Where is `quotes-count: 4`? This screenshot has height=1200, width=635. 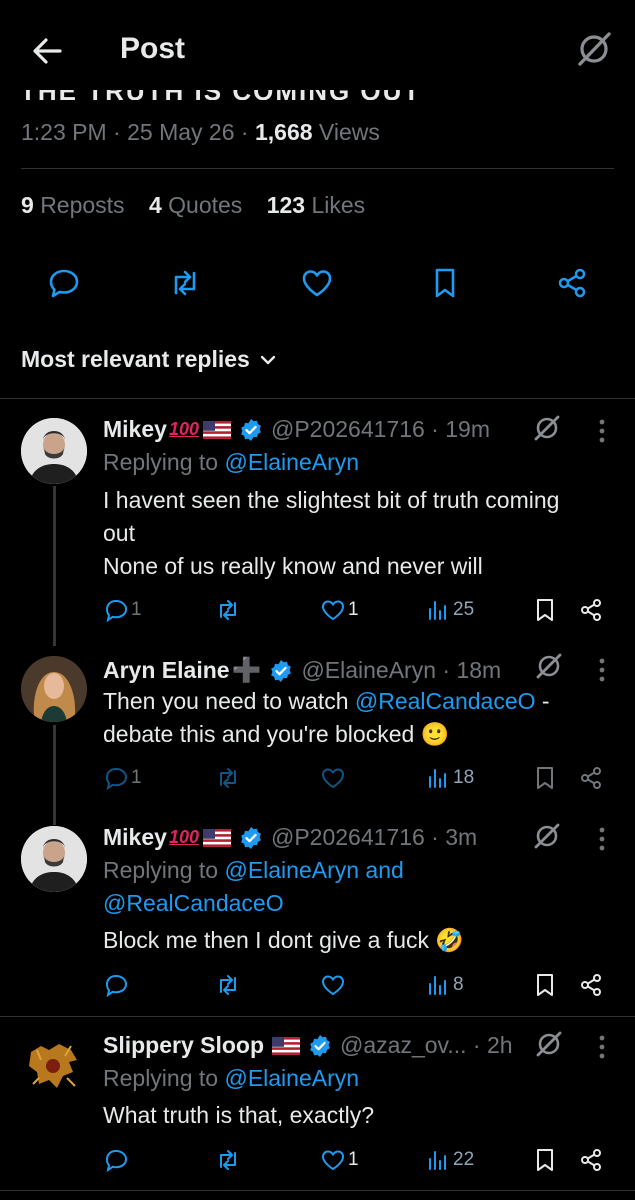 quotes-count: 4 is located at coordinates (155, 205).